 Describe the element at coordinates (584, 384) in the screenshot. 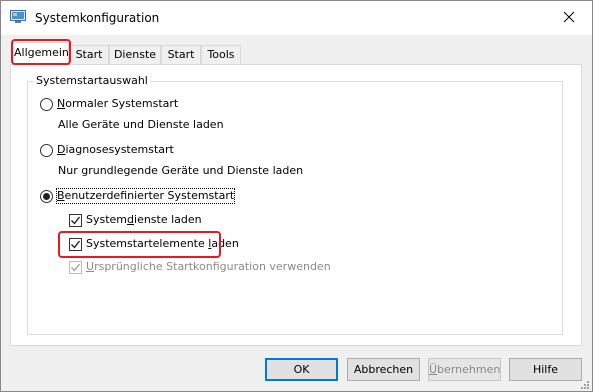

I see `resize-grip-icon` at that location.